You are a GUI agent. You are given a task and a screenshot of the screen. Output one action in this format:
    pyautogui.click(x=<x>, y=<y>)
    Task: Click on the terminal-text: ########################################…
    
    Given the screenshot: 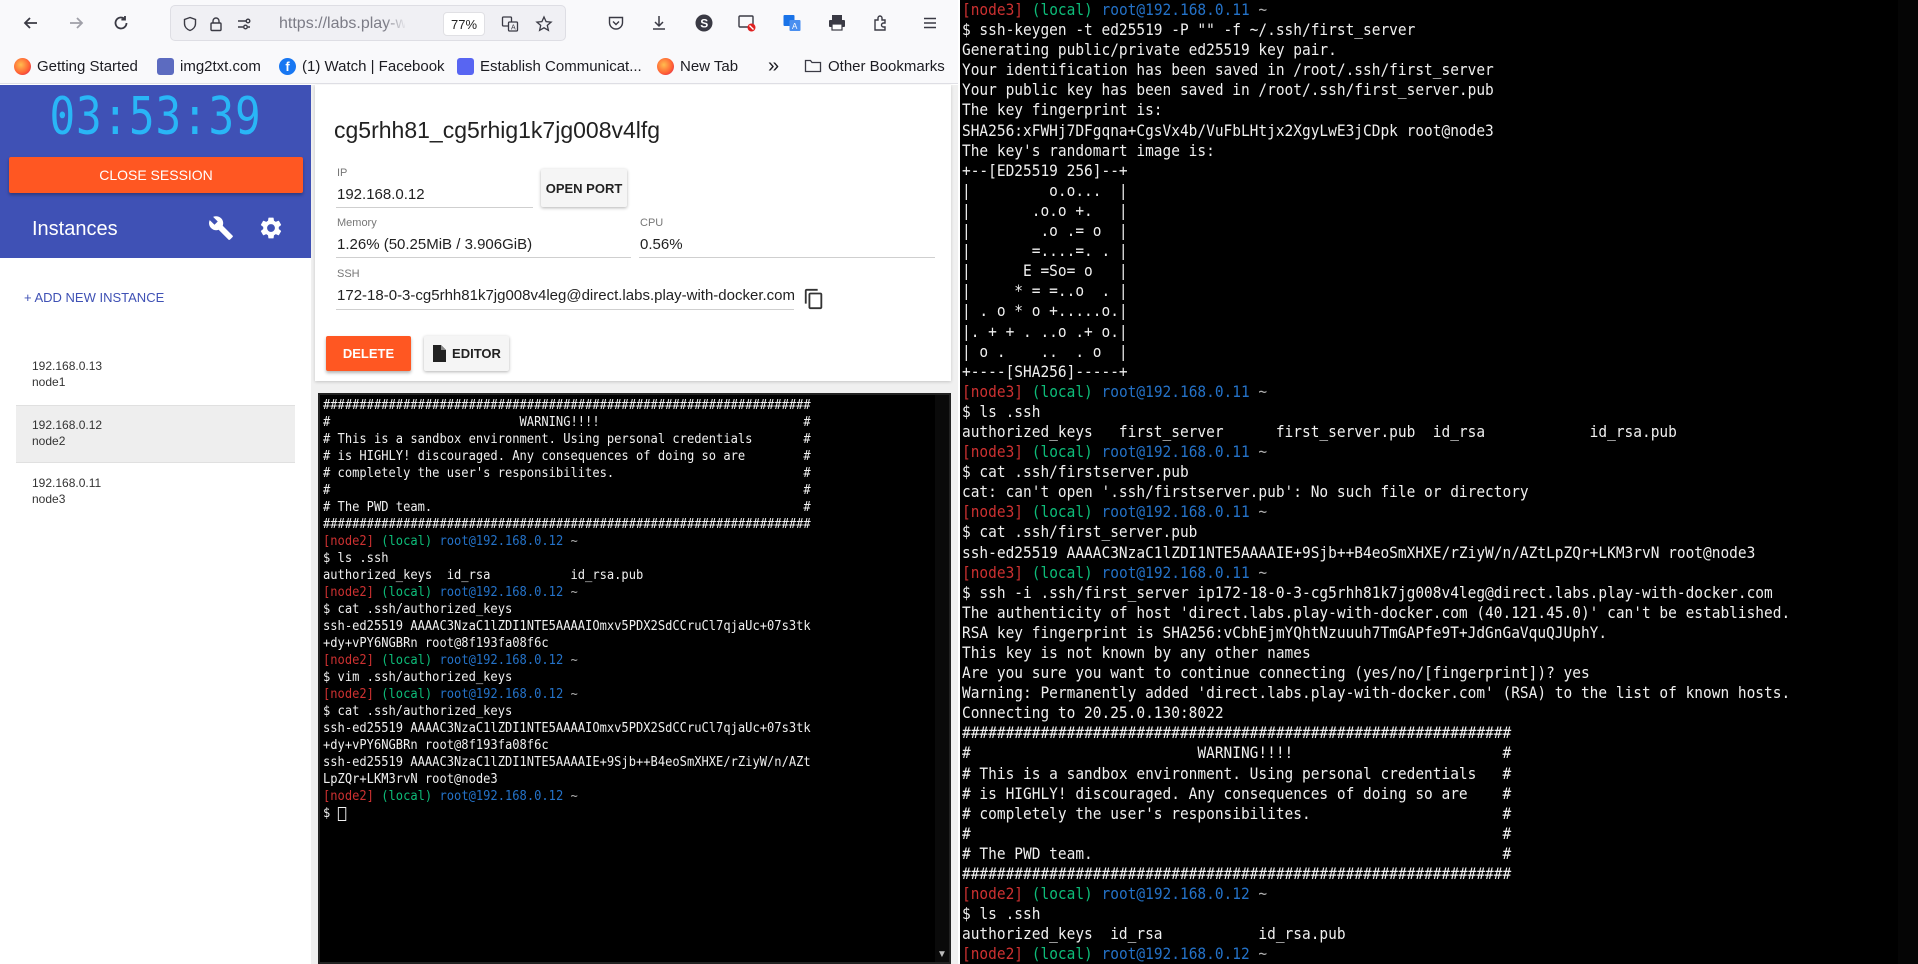 What is the action you would take?
    pyautogui.click(x=567, y=405)
    